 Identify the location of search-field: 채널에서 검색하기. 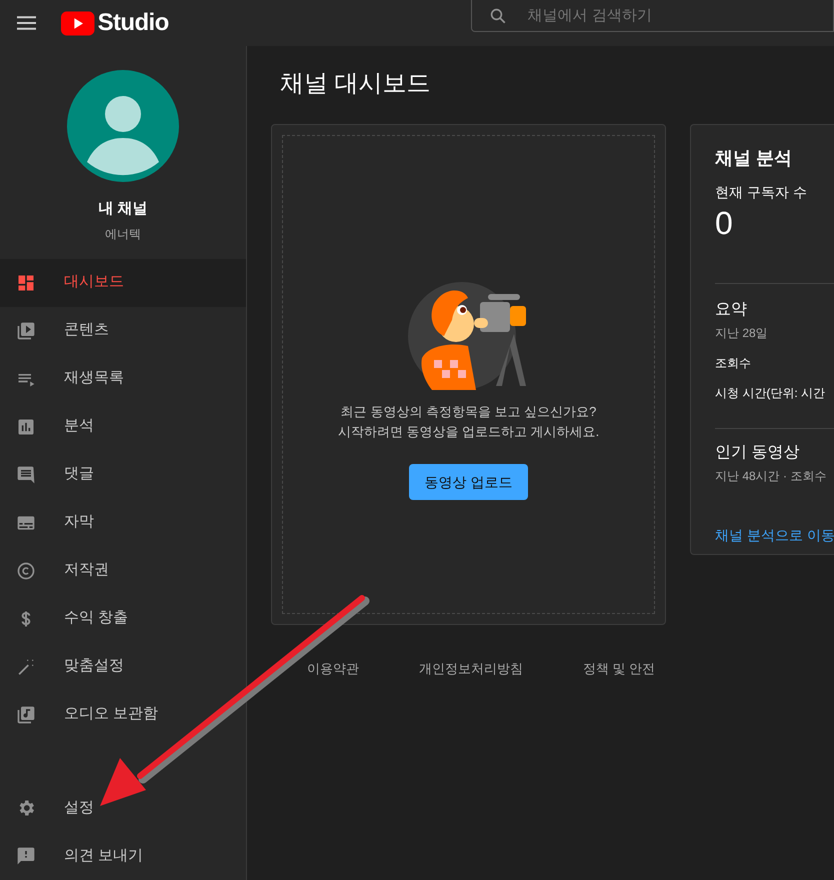
(652, 16).